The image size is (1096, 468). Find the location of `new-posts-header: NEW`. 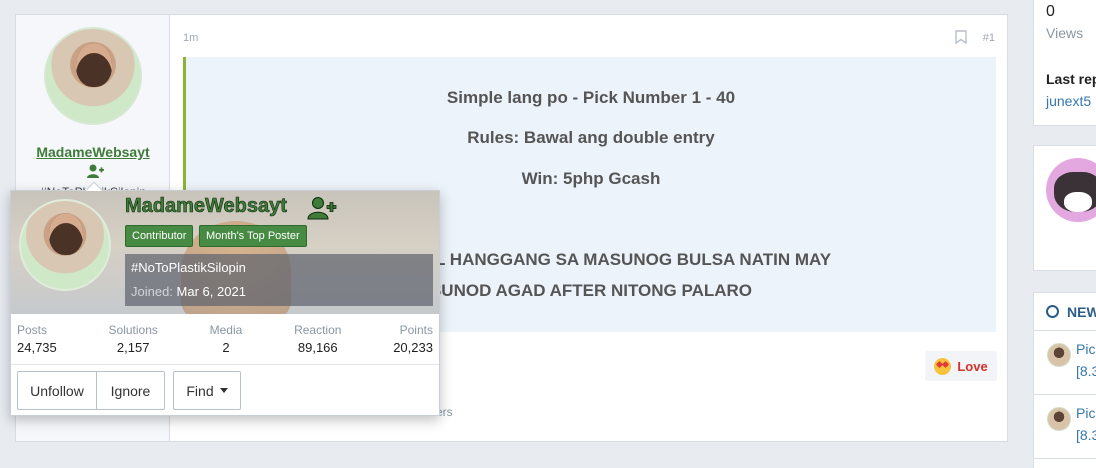

new-posts-header: NEW is located at coordinates (1065, 312).